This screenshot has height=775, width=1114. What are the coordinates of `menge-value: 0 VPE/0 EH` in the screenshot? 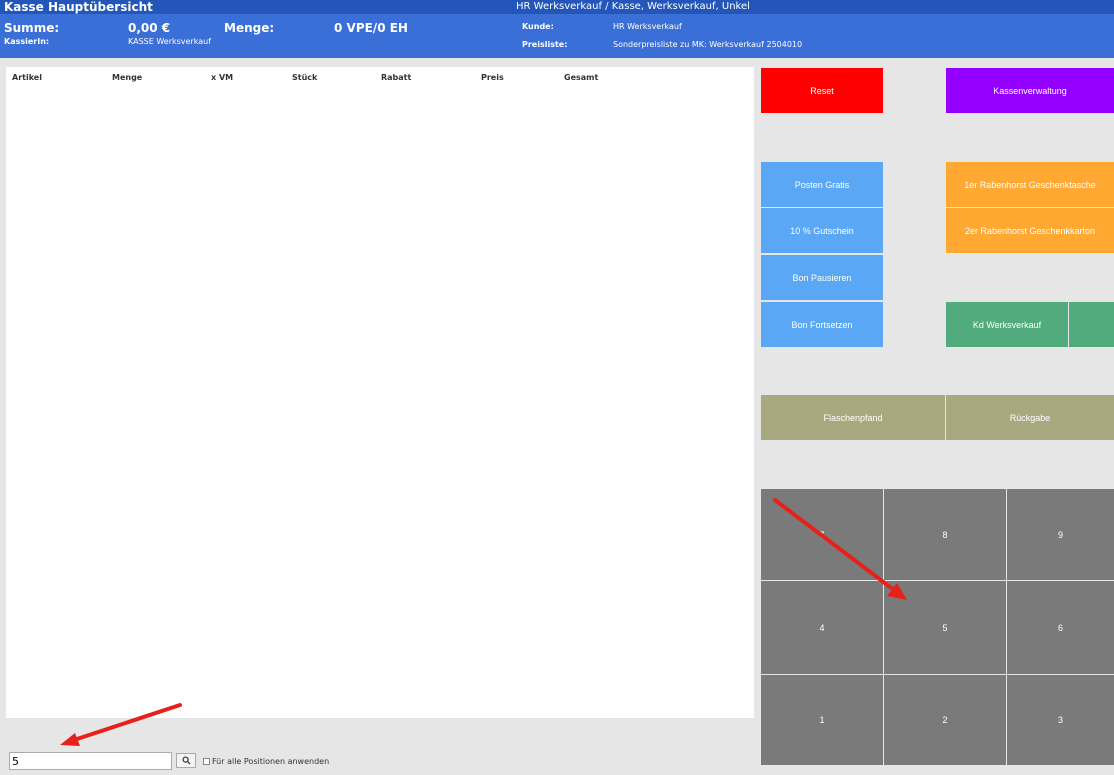 It's located at (371, 28).